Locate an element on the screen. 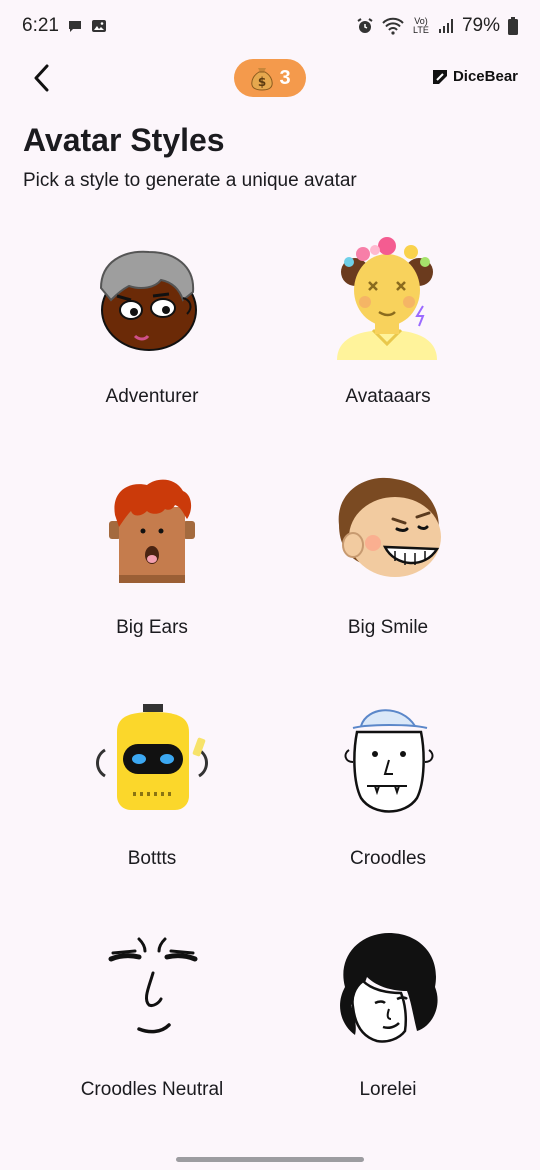 The height and width of the screenshot is (1170, 540). style-card-croodles-neutral: Croodles Neutral is located at coordinates (152, 1034).